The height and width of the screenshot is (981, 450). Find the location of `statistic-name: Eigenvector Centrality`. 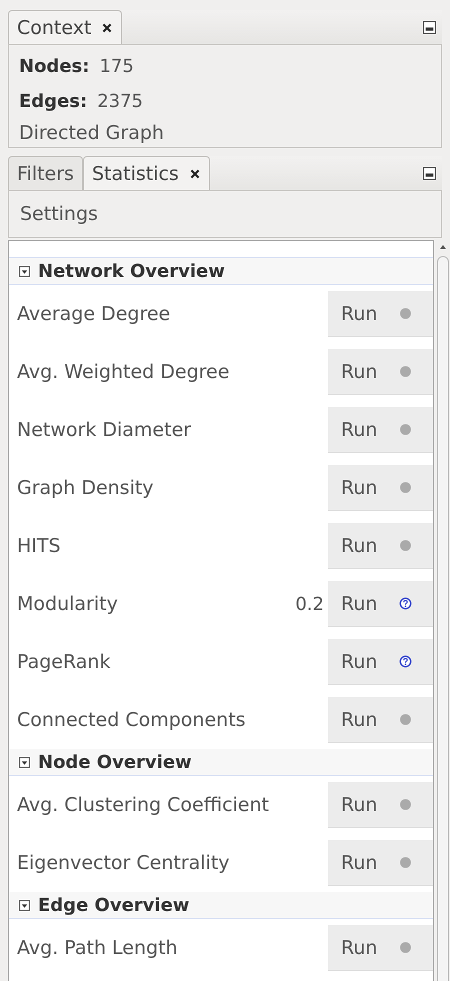

statistic-name: Eigenvector Centrality is located at coordinates (124, 863).